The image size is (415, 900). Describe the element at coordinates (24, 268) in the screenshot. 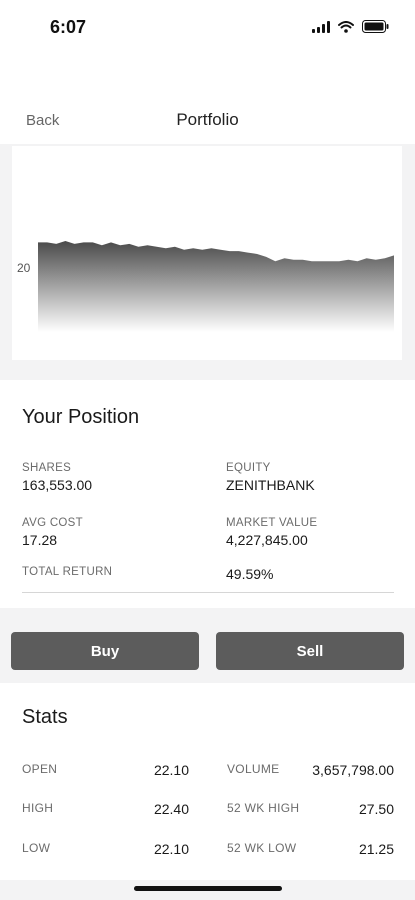

I see `y-tick-label: 20` at that location.